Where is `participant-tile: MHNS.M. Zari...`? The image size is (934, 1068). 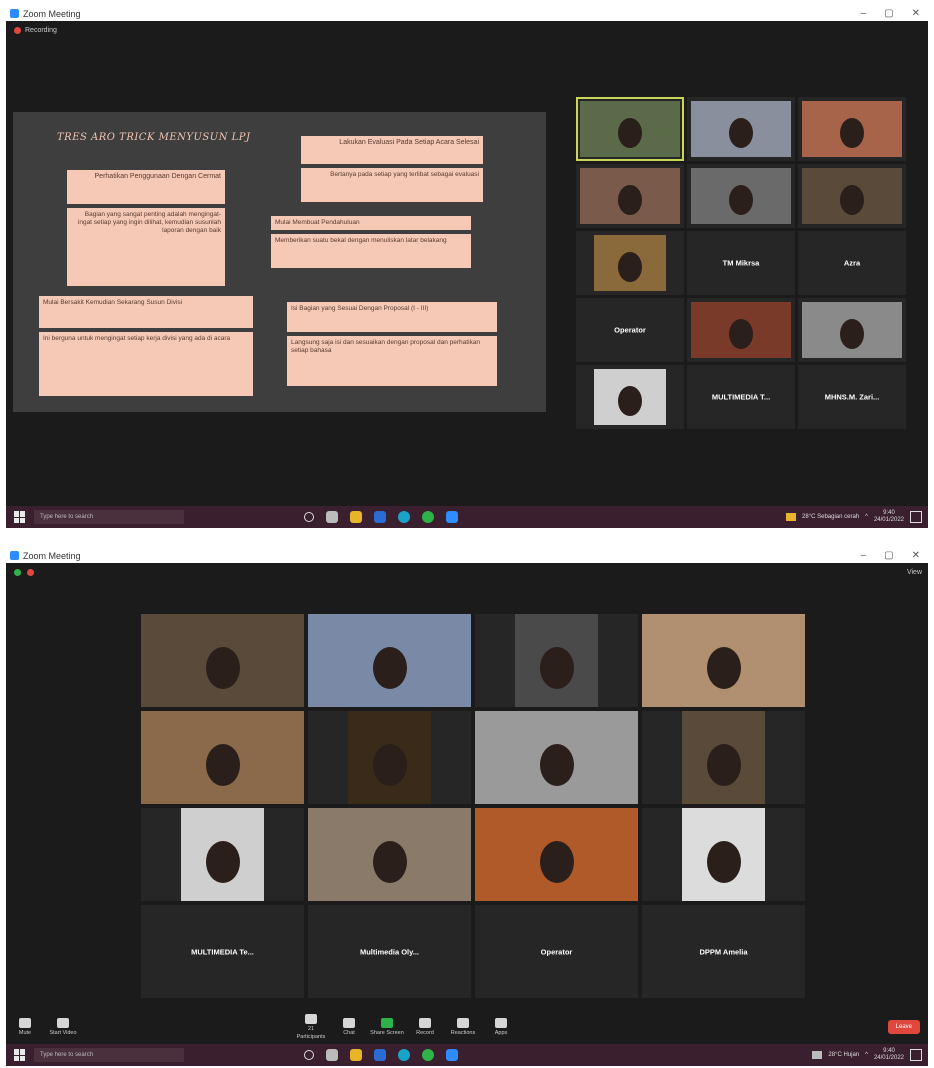 participant-tile: MHNS.M. Zari... is located at coordinates (852, 397).